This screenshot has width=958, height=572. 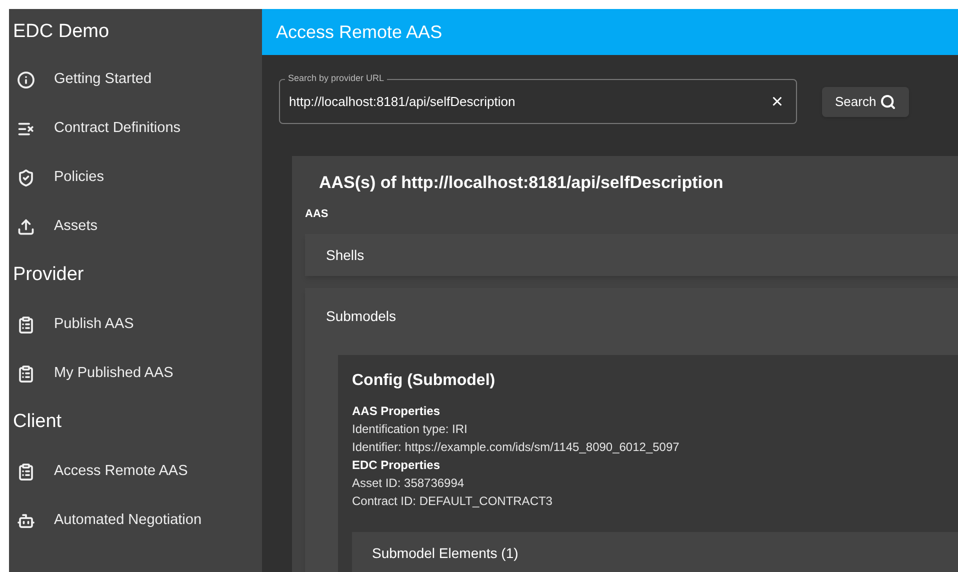 I want to click on group-heading: AAS Properties, so click(x=397, y=411).